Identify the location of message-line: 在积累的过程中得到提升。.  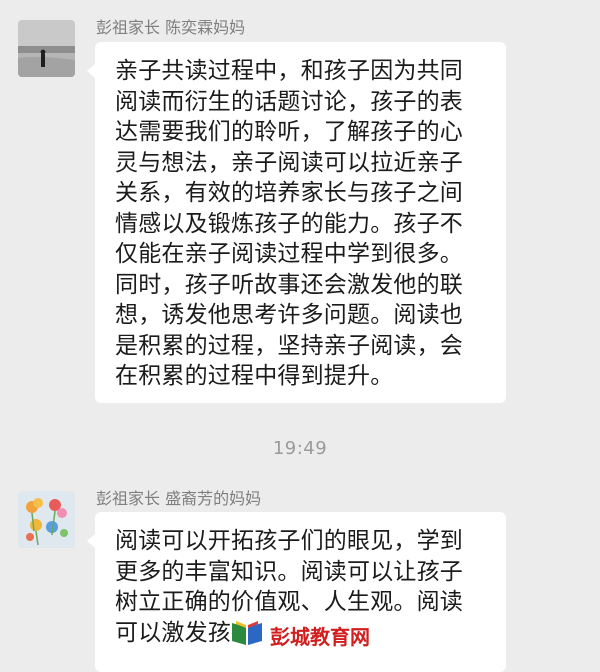
(254, 376).